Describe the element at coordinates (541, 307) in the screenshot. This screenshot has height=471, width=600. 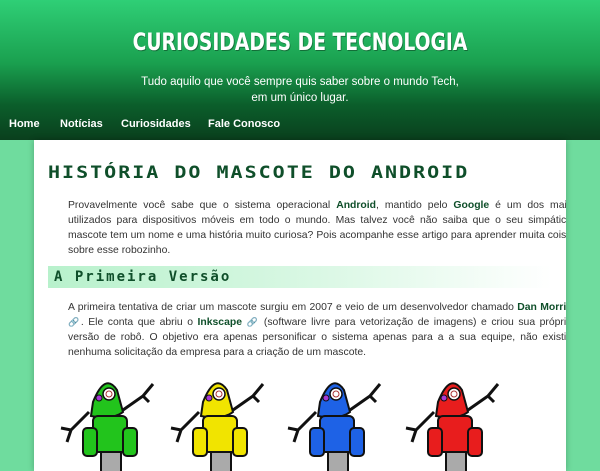
I see `dan-morrill-link: Dan Morrill` at that location.